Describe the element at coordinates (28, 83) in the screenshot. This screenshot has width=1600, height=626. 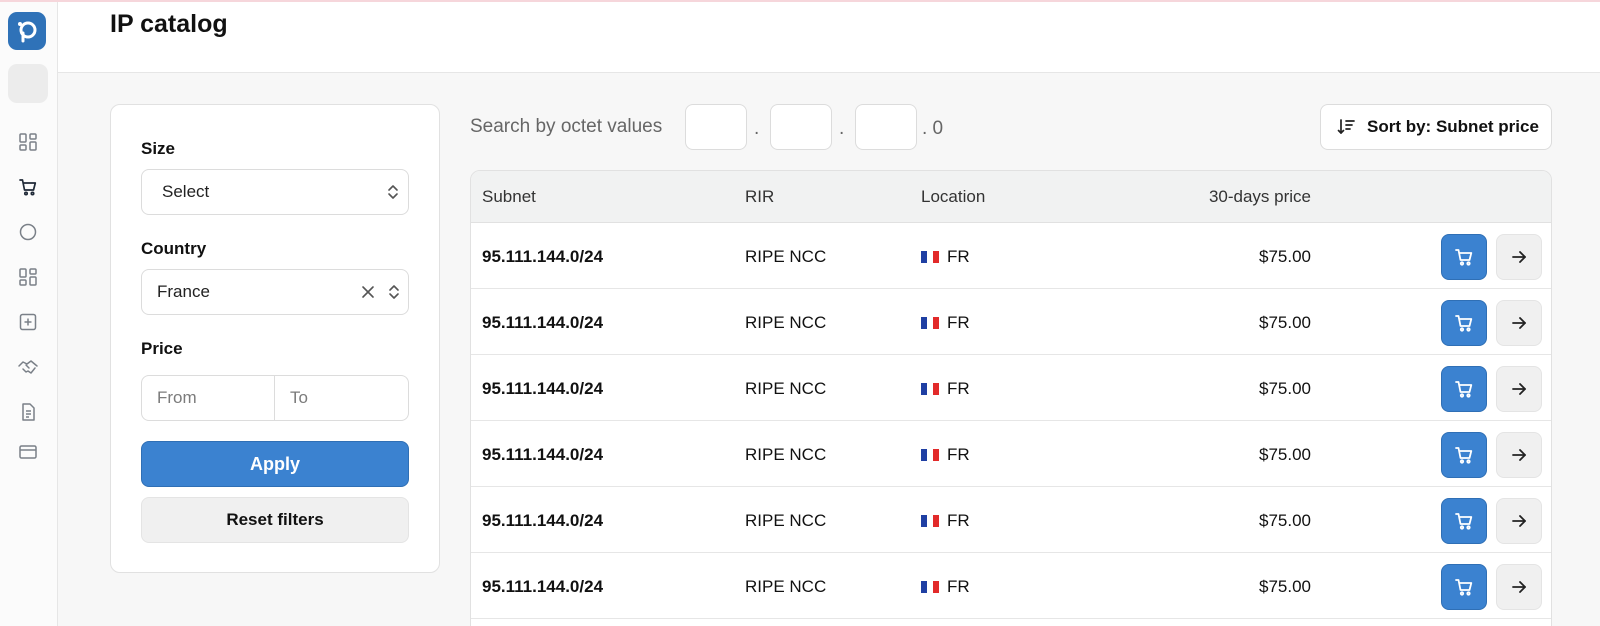
I see `avatar` at that location.